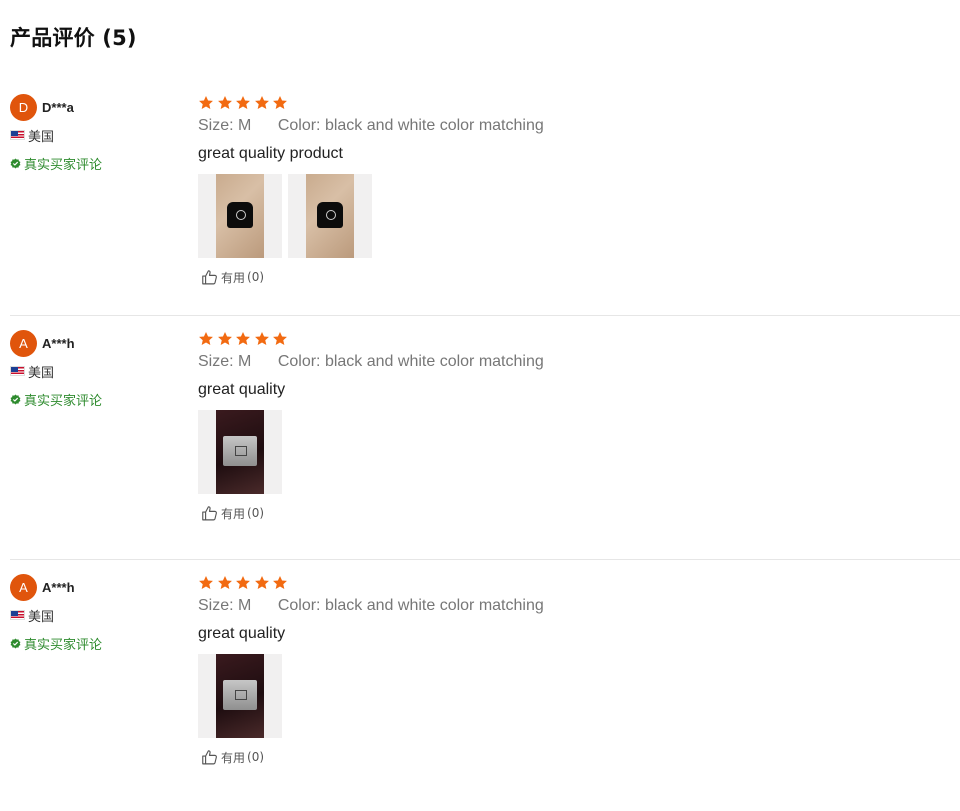 The width and height of the screenshot is (960, 811). What do you see at coordinates (23, 107) in the screenshot?
I see `avatar: D` at bounding box center [23, 107].